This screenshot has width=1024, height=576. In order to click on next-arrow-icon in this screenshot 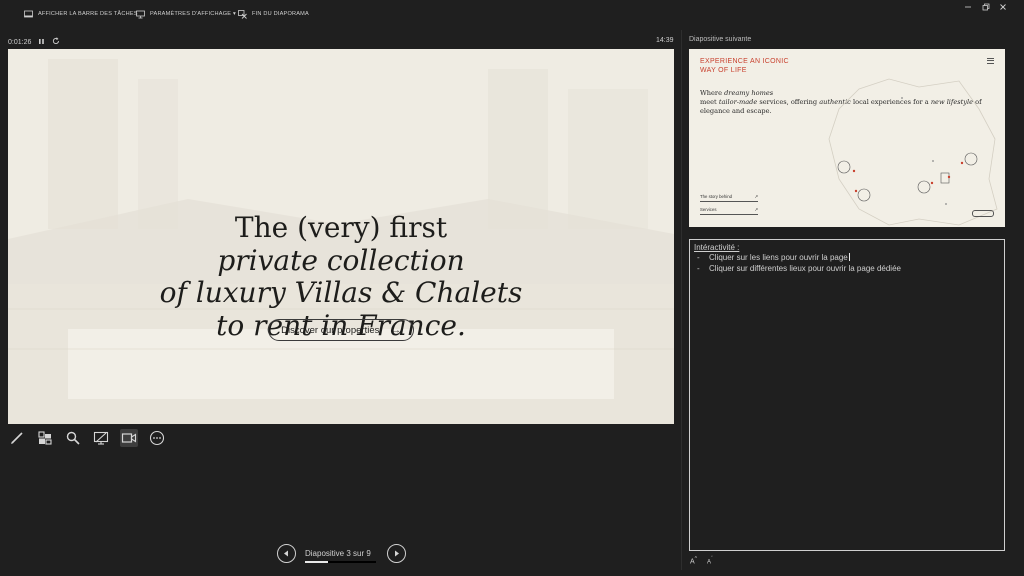, I will do `click(397, 553)`.